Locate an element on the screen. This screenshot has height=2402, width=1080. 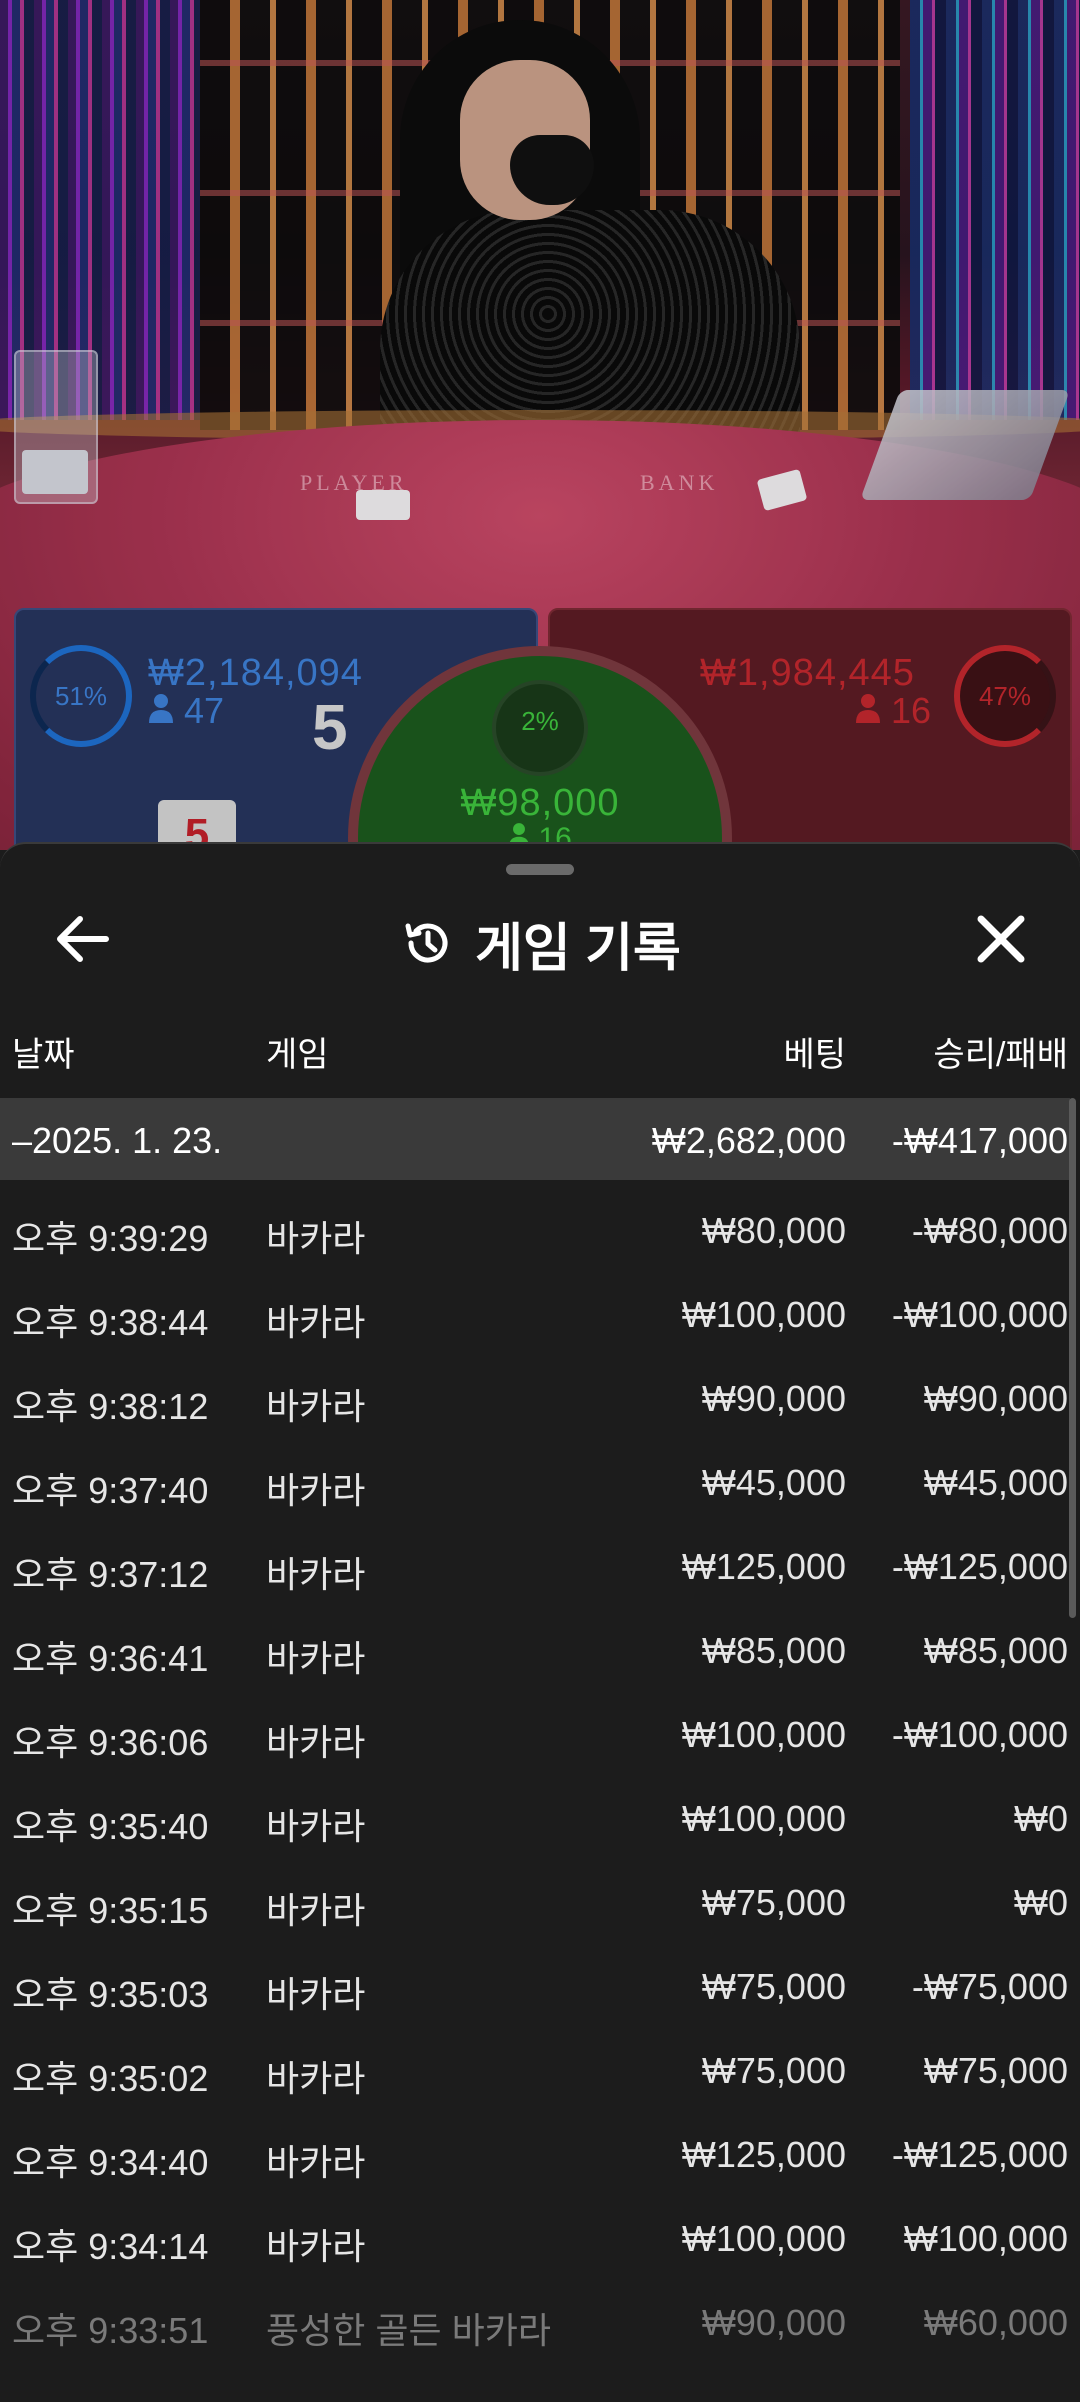
row-time: 오후 9:33:51 is located at coordinates (110, 2330).